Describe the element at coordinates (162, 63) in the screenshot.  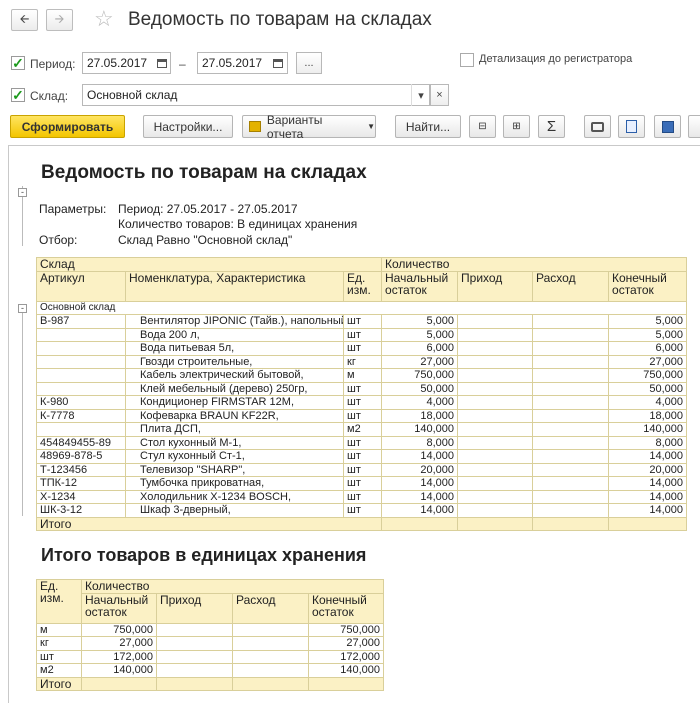
I see `calendar-from-button` at that location.